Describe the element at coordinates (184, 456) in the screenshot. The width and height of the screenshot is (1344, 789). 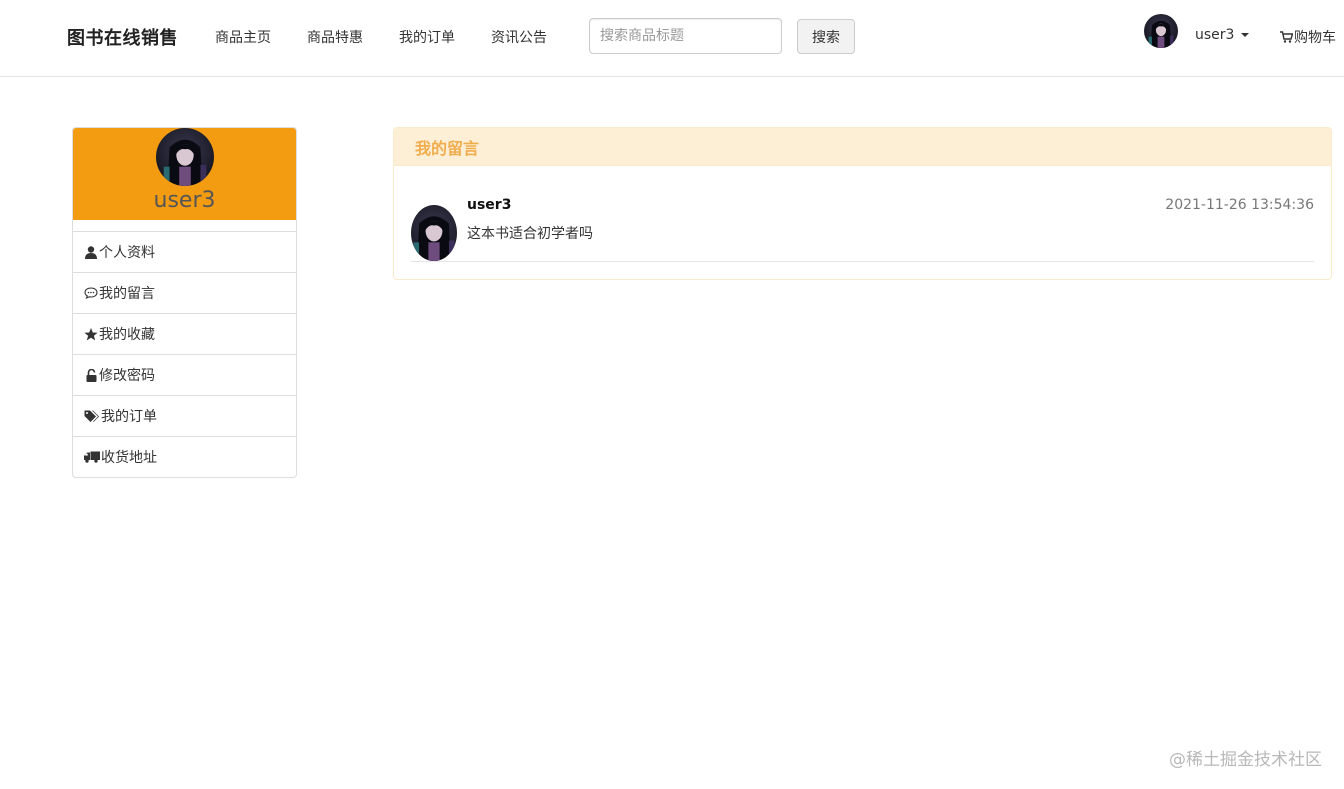
I see `sidebar-item-address: 收货地址` at that location.